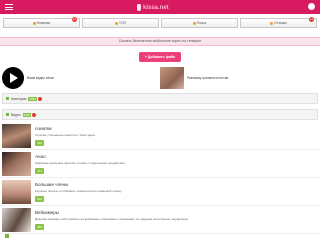  I want to click on add-video-button: + Добавить файл, so click(160, 57).